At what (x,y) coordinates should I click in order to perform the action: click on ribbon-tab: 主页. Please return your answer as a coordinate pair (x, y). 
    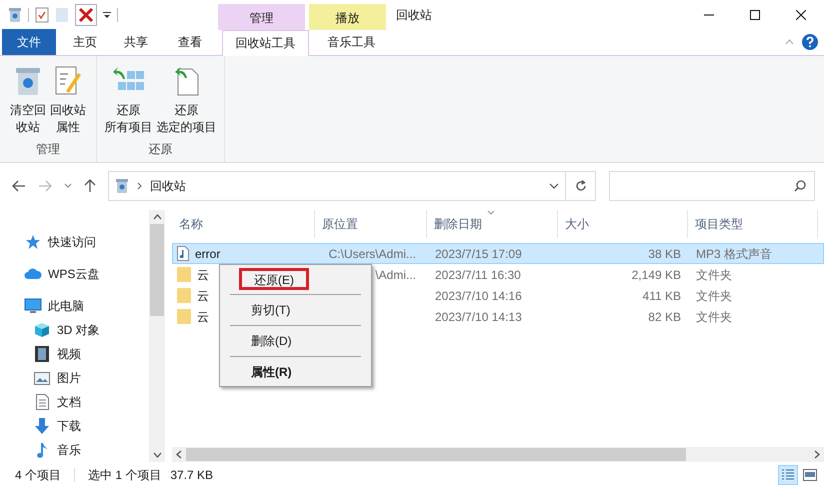
    Looking at the image, I should click on (85, 41).